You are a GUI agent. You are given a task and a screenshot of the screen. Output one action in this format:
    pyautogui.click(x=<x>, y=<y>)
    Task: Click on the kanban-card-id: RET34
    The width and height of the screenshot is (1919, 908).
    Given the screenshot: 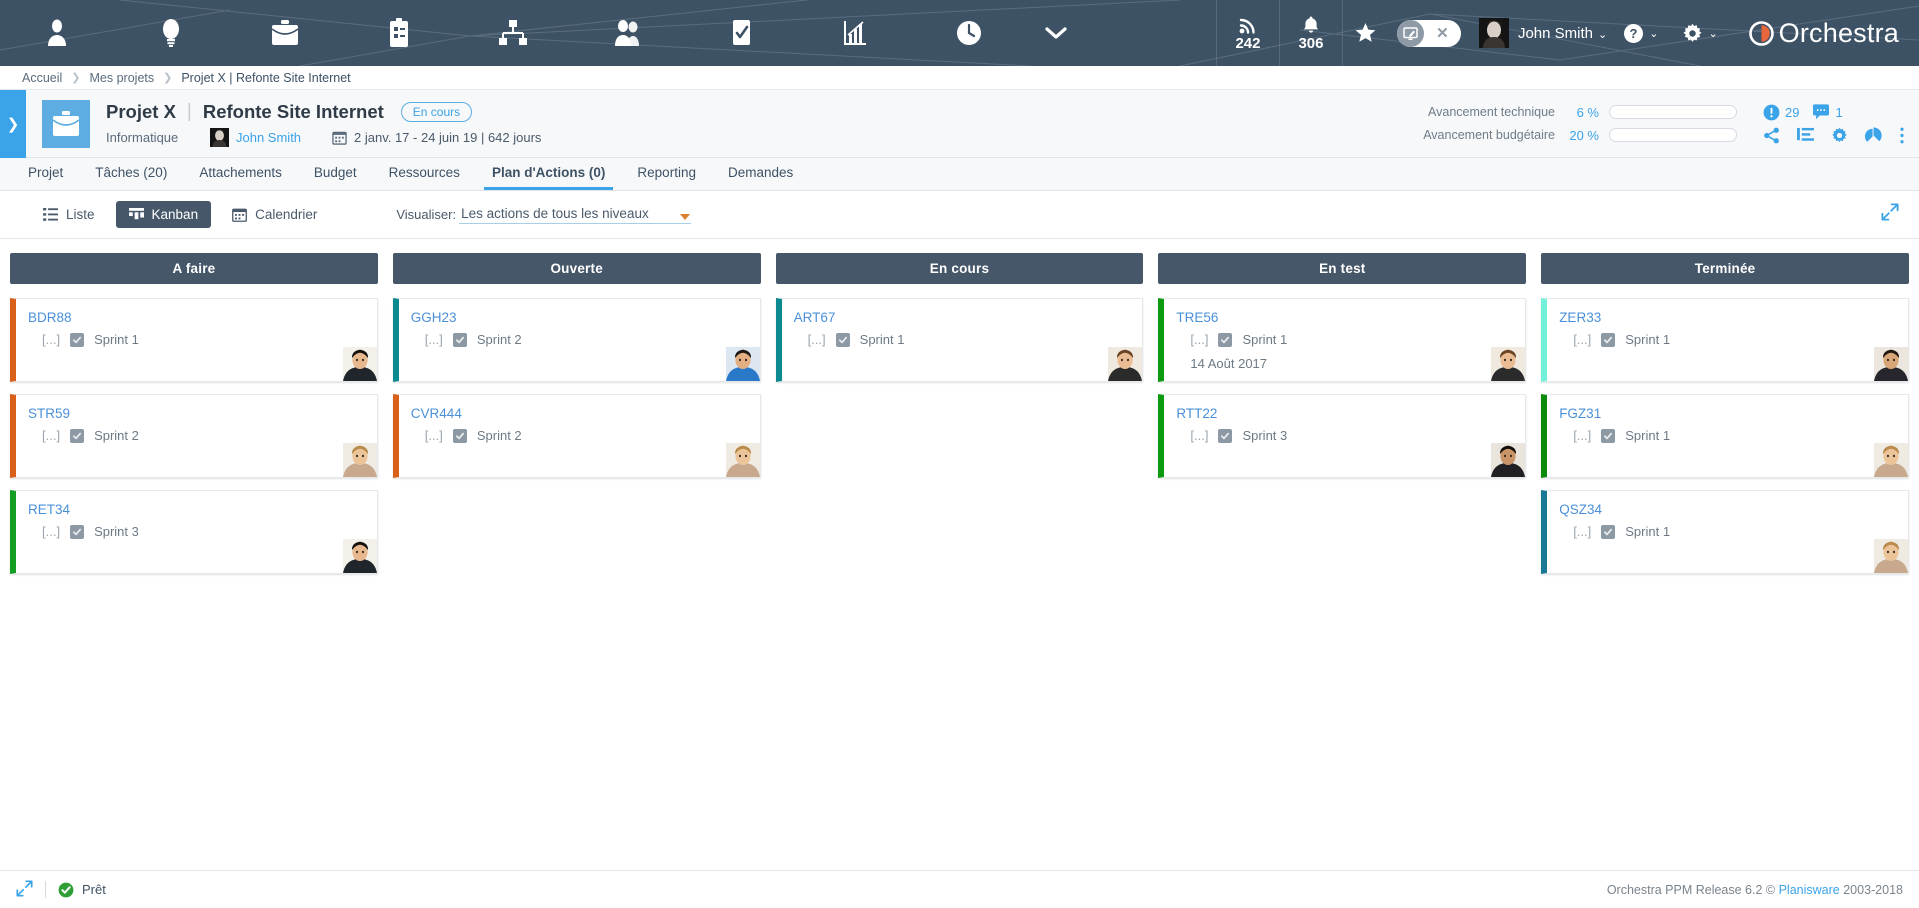 What is the action you would take?
    pyautogui.click(x=196, y=509)
    